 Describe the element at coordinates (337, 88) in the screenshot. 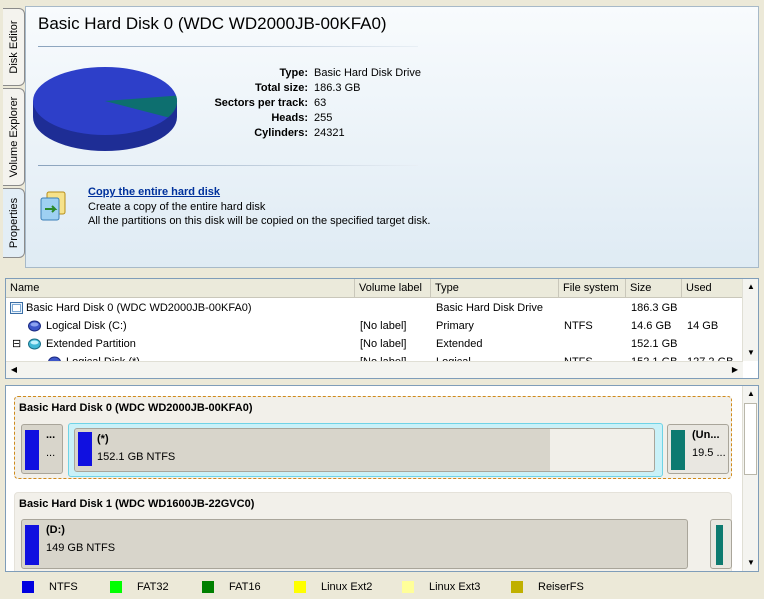

I see `info-value: 186.3 GB` at that location.